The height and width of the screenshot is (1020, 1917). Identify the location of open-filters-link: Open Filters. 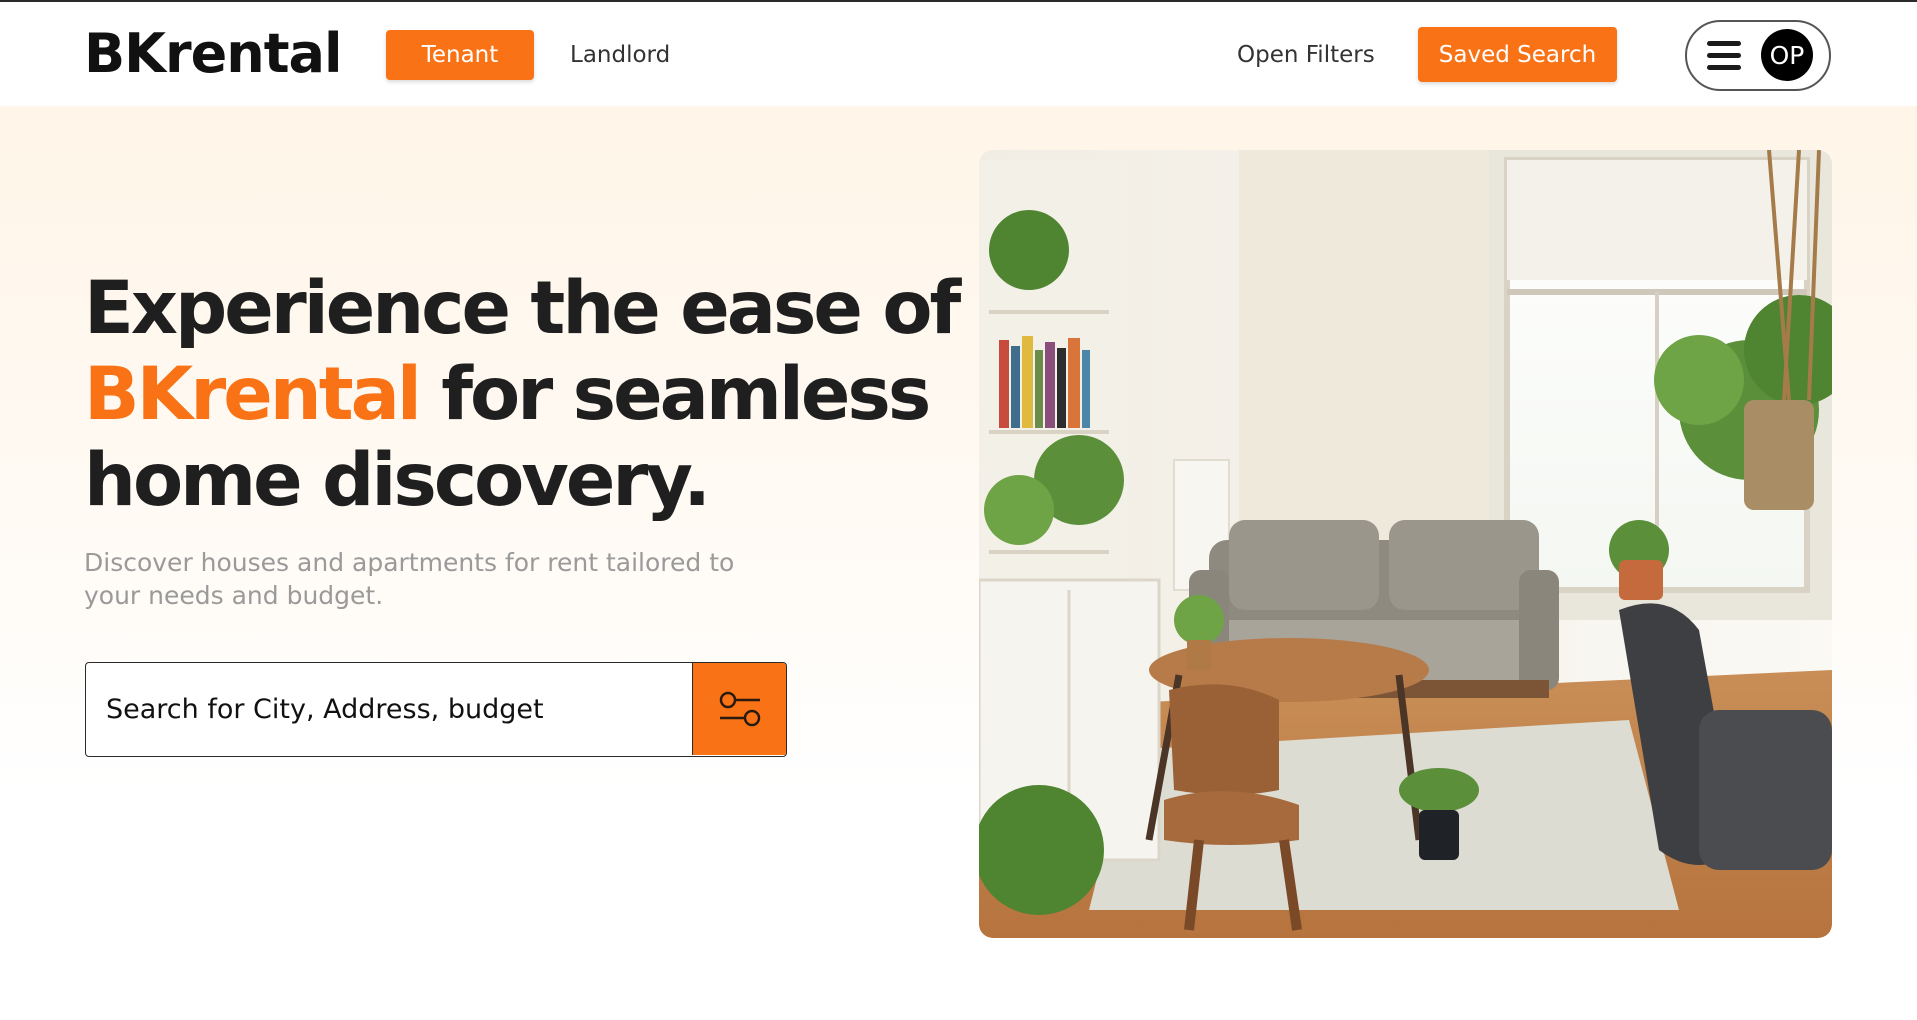
(1306, 55).